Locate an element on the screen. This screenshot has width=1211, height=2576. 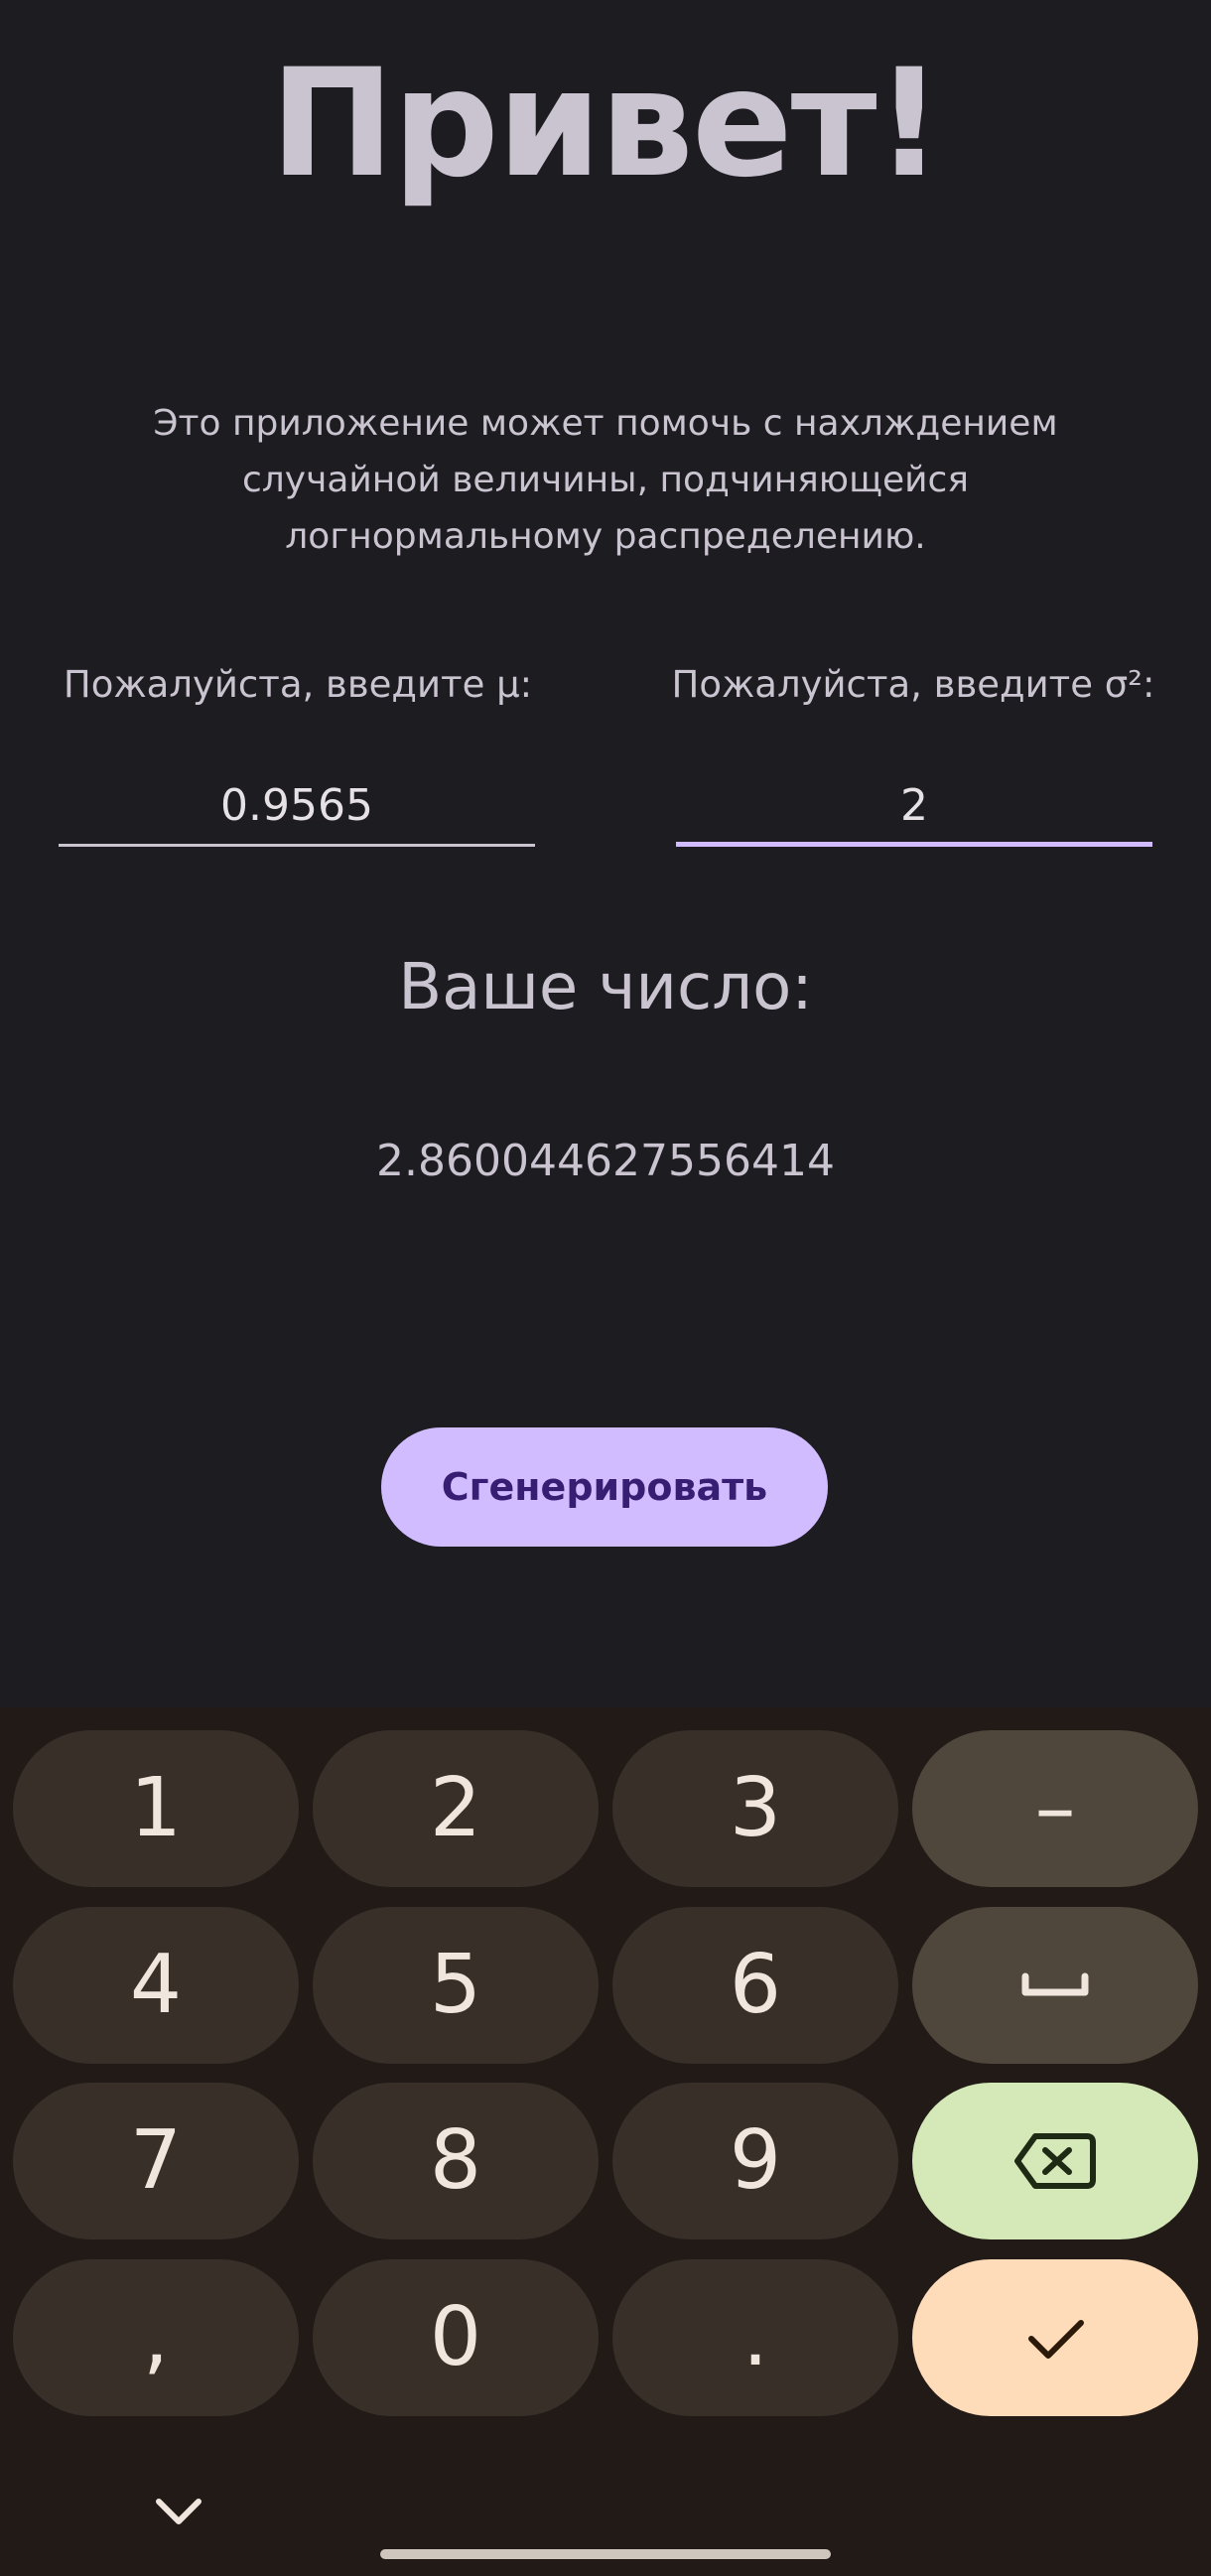
mu-label: Пожалуйста, введите μ: is located at coordinates (298, 684).